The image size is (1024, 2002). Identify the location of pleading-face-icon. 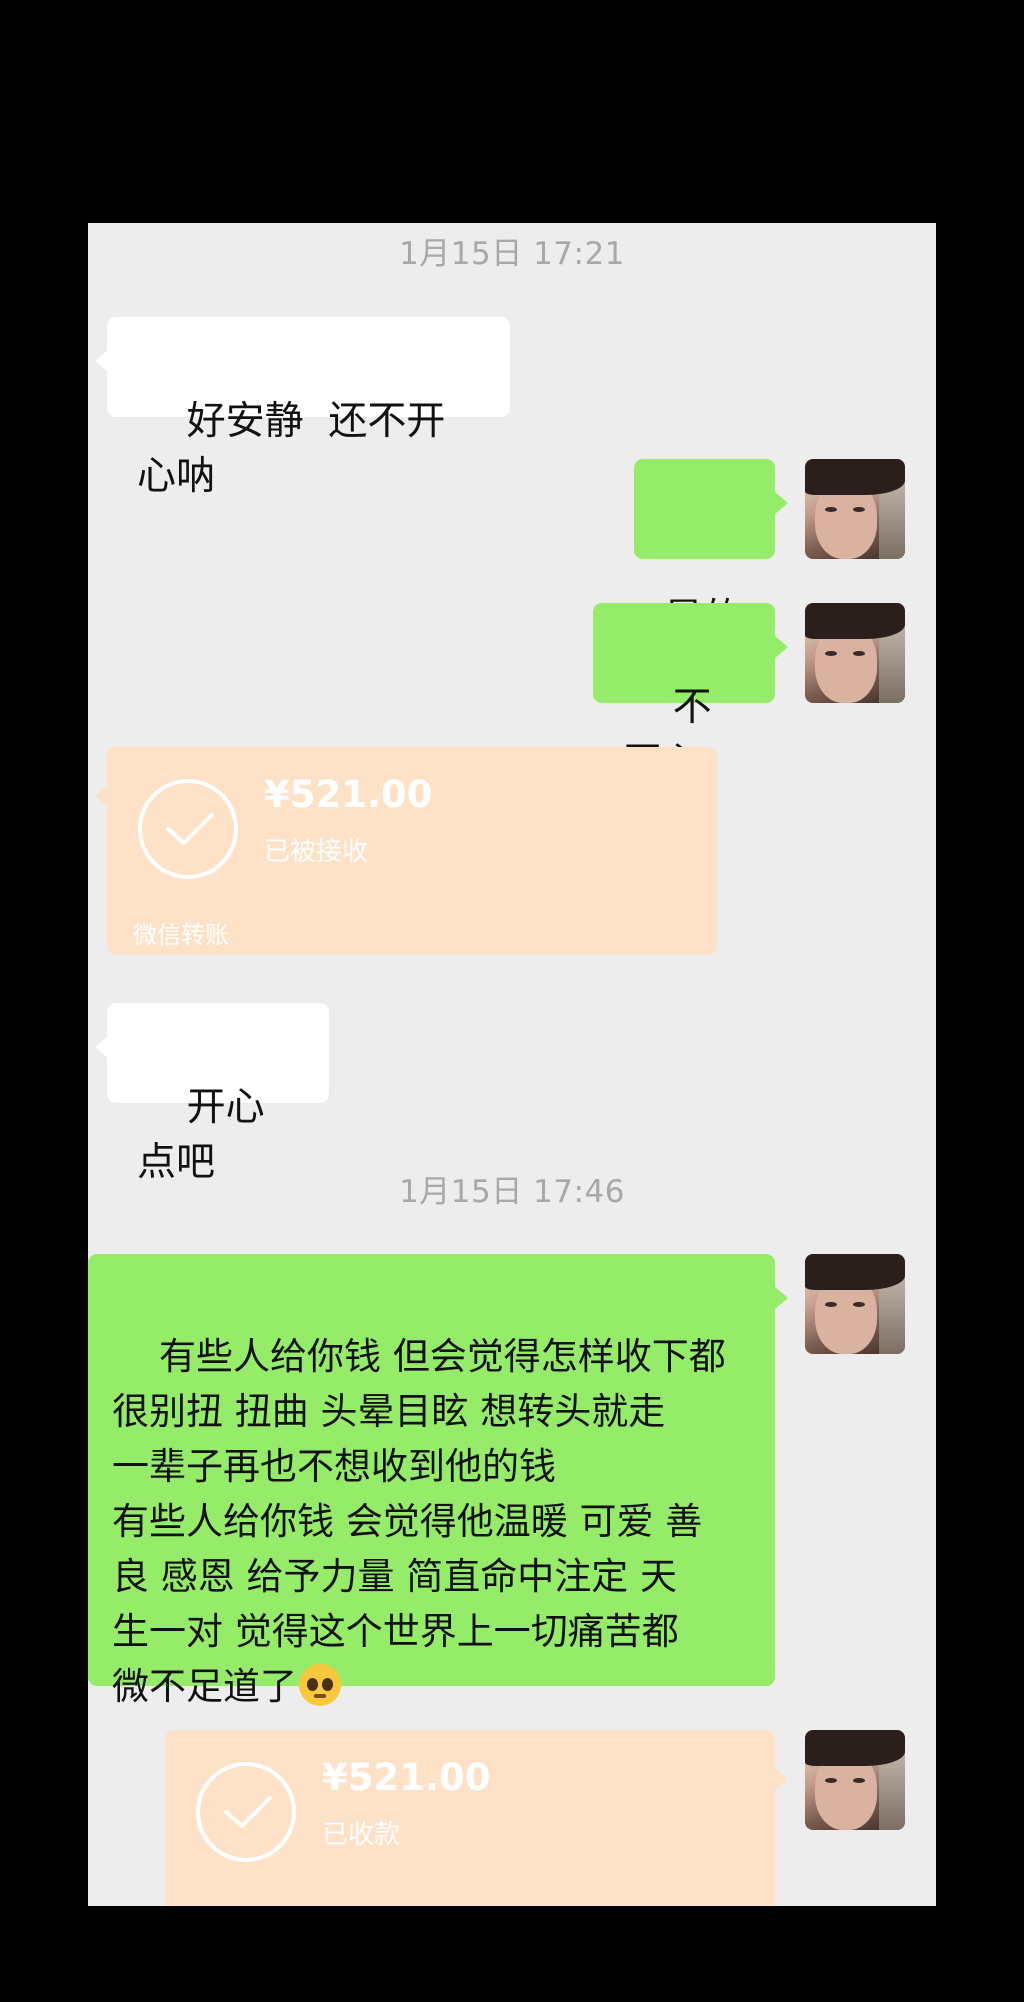
(320, 1685).